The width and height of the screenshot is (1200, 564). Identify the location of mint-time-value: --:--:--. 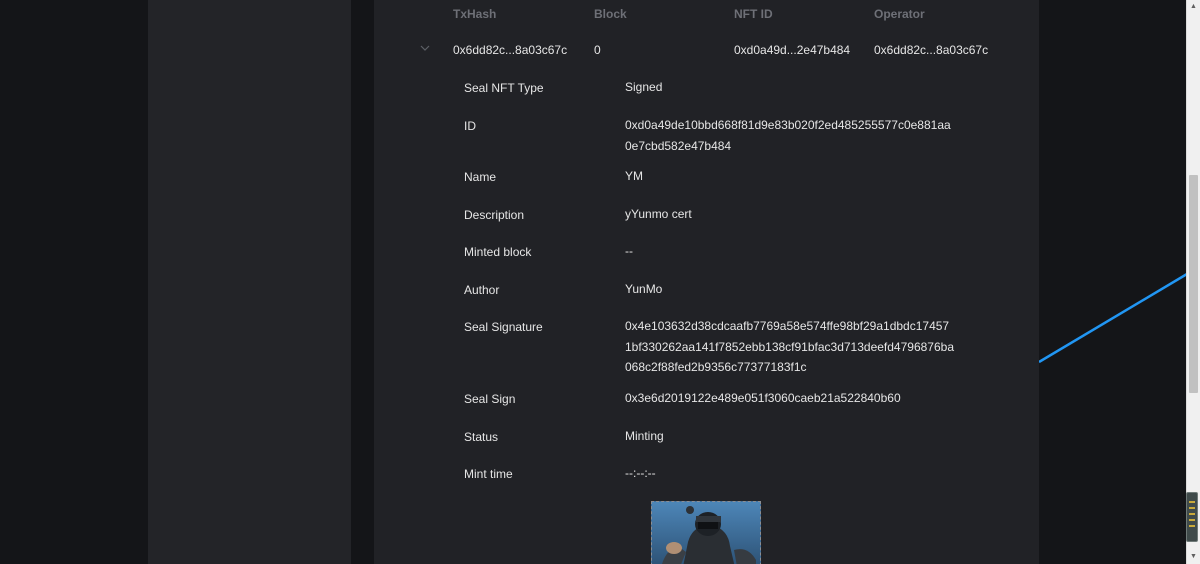
(640, 473).